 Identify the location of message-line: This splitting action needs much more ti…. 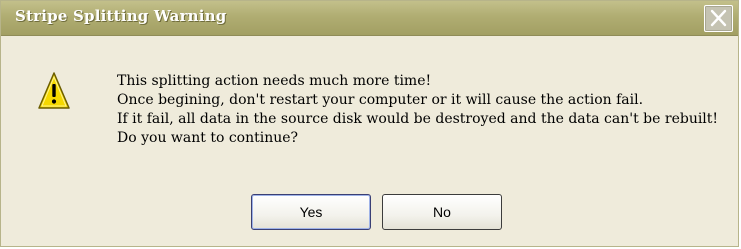
(274, 81).